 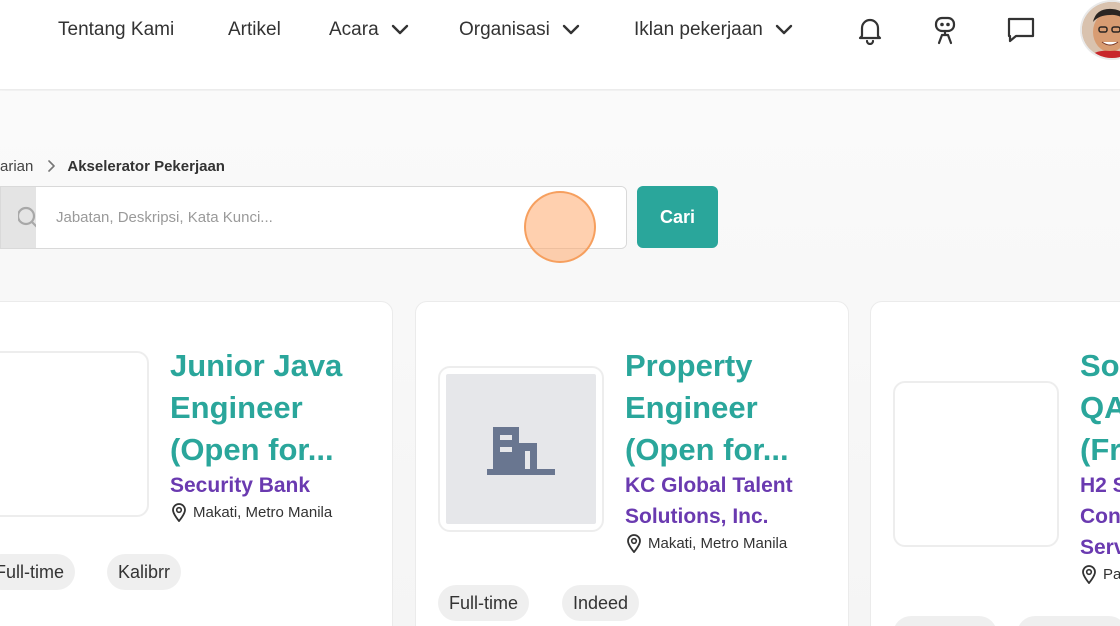 I want to click on nav-item-artikel: Artikel, so click(x=254, y=30).